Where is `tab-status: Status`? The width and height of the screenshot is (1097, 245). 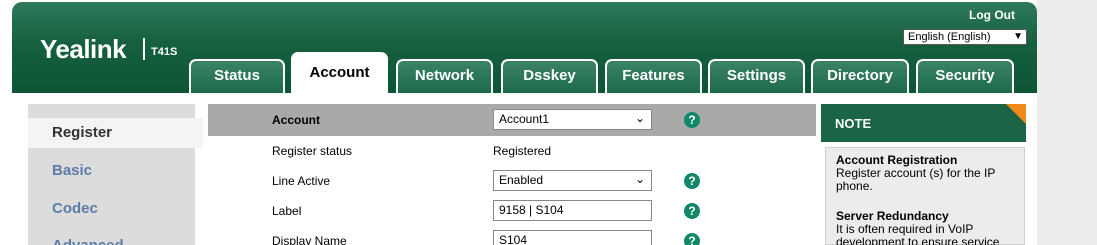
tab-status: Status is located at coordinates (237, 76).